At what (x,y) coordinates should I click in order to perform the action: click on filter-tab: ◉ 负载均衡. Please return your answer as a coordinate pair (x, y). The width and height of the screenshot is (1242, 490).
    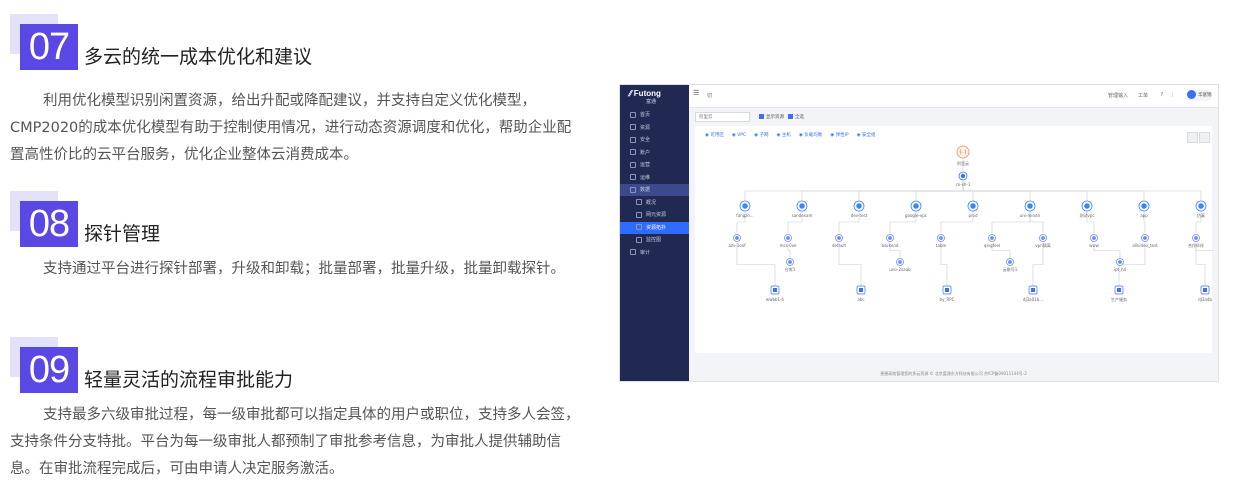
    Looking at the image, I should click on (810, 135).